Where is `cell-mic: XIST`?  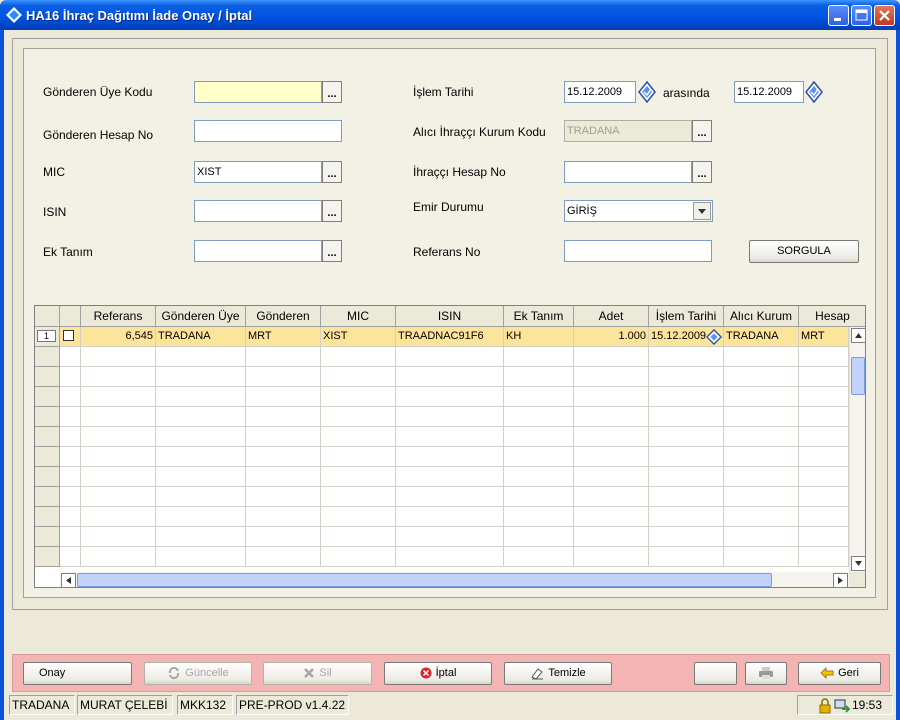 cell-mic: XIST is located at coordinates (358, 337).